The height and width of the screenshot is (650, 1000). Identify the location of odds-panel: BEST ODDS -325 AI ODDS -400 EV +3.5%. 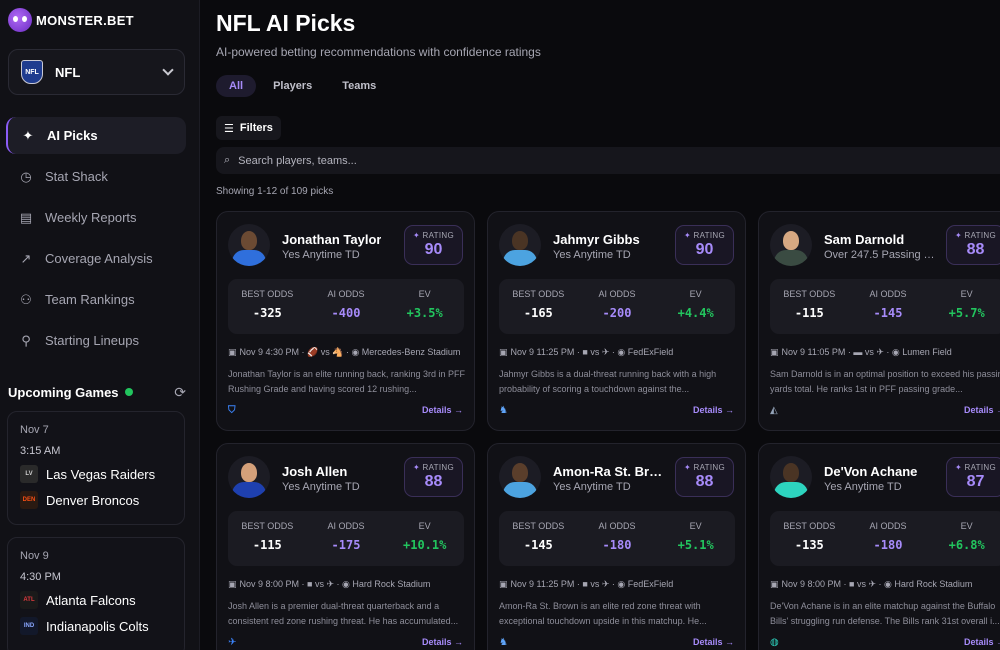
(346, 306).